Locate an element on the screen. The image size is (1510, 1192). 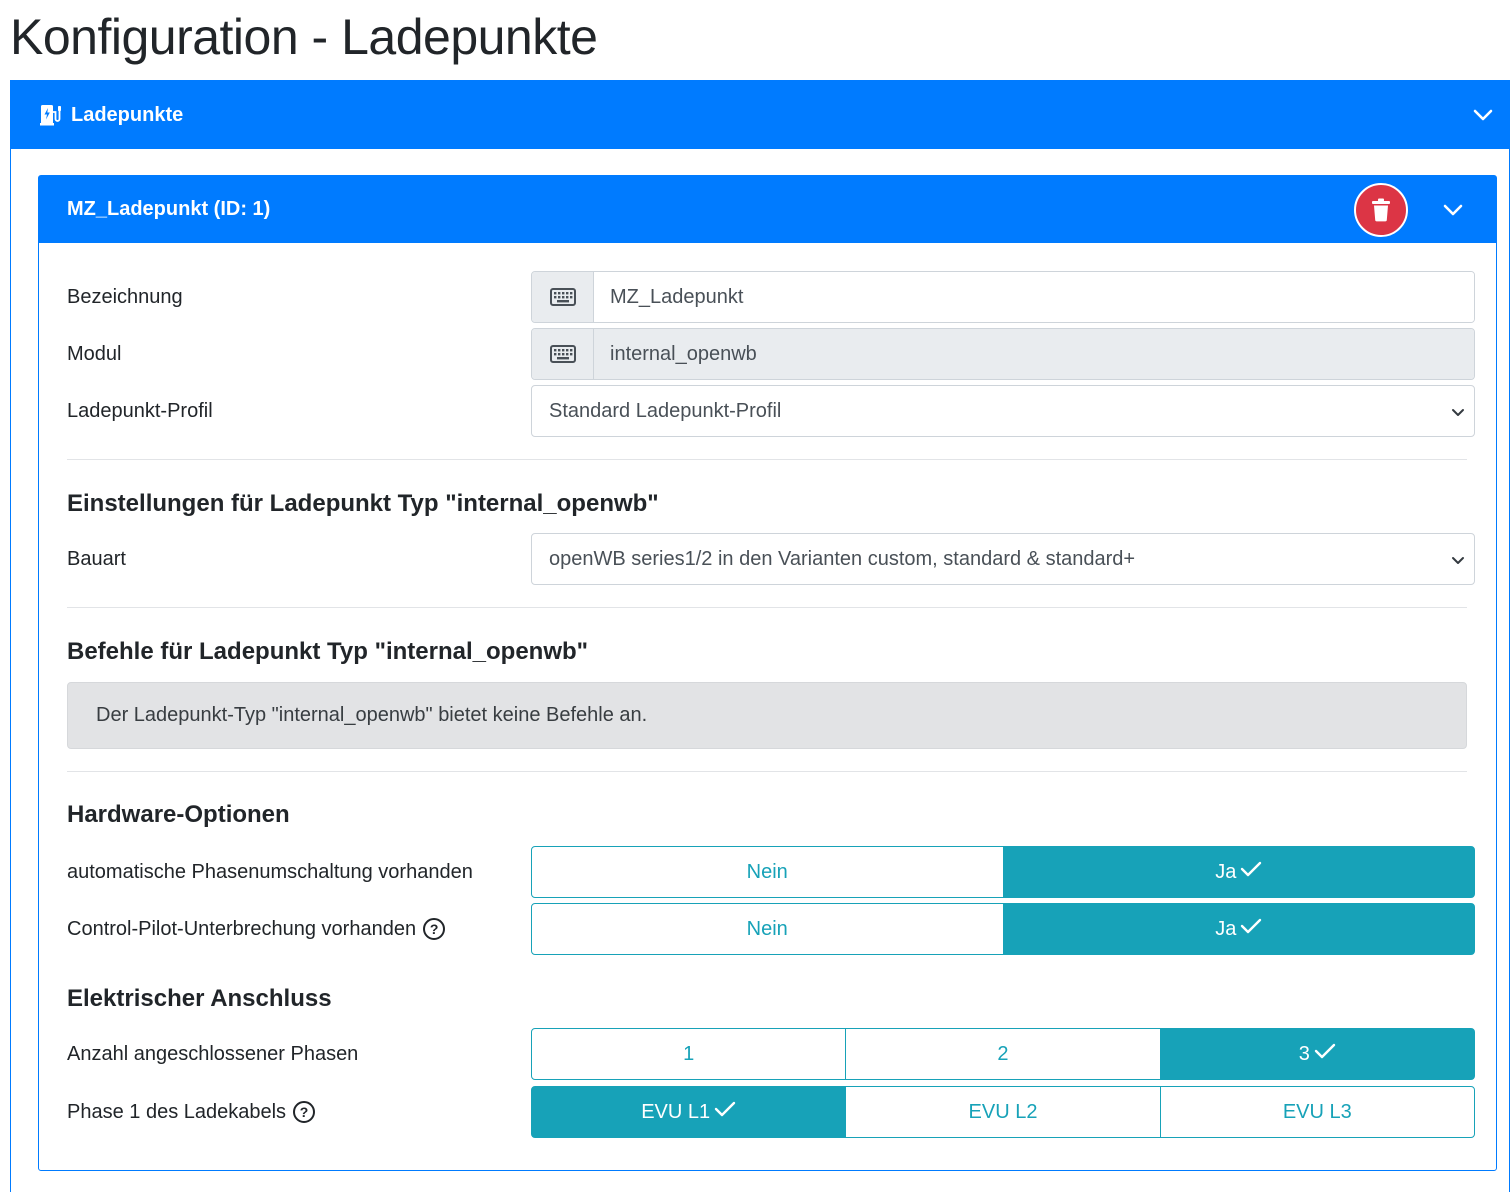
phase1-toggle: EVU L1 EVU L2 EVU L3 is located at coordinates (1003, 1112).